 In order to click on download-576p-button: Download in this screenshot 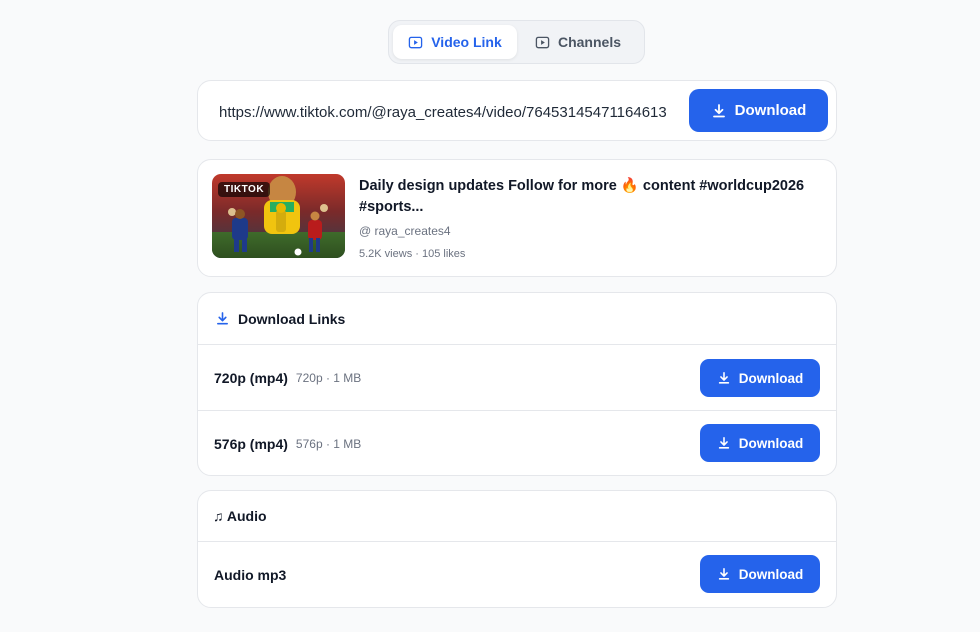, I will do `click(760, 443)`.